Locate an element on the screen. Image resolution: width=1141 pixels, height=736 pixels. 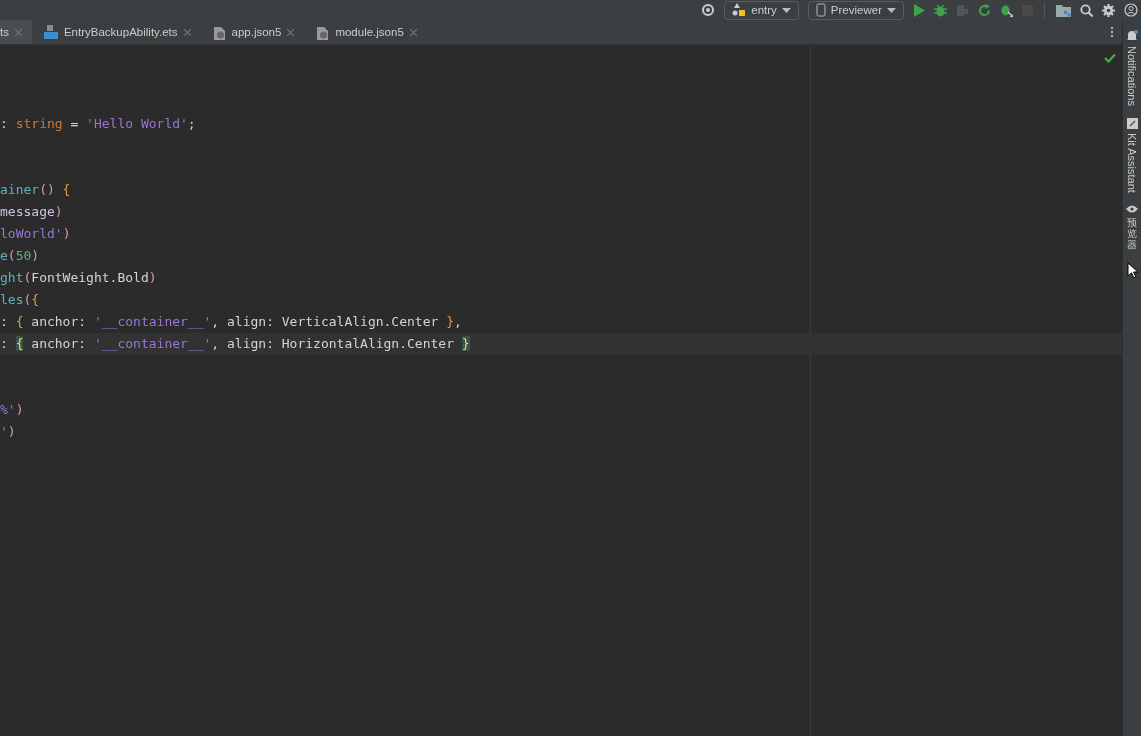
editor-tab: app.json5 is located at coordinates (252, 32).